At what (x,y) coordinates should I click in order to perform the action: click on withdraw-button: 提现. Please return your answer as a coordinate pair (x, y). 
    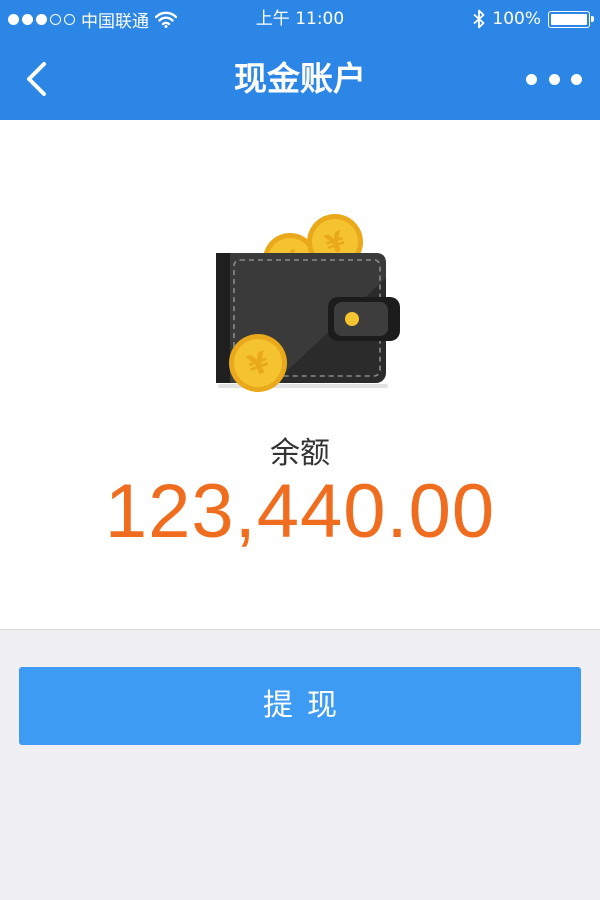
    Looking at the image, I should click on (300, 706).